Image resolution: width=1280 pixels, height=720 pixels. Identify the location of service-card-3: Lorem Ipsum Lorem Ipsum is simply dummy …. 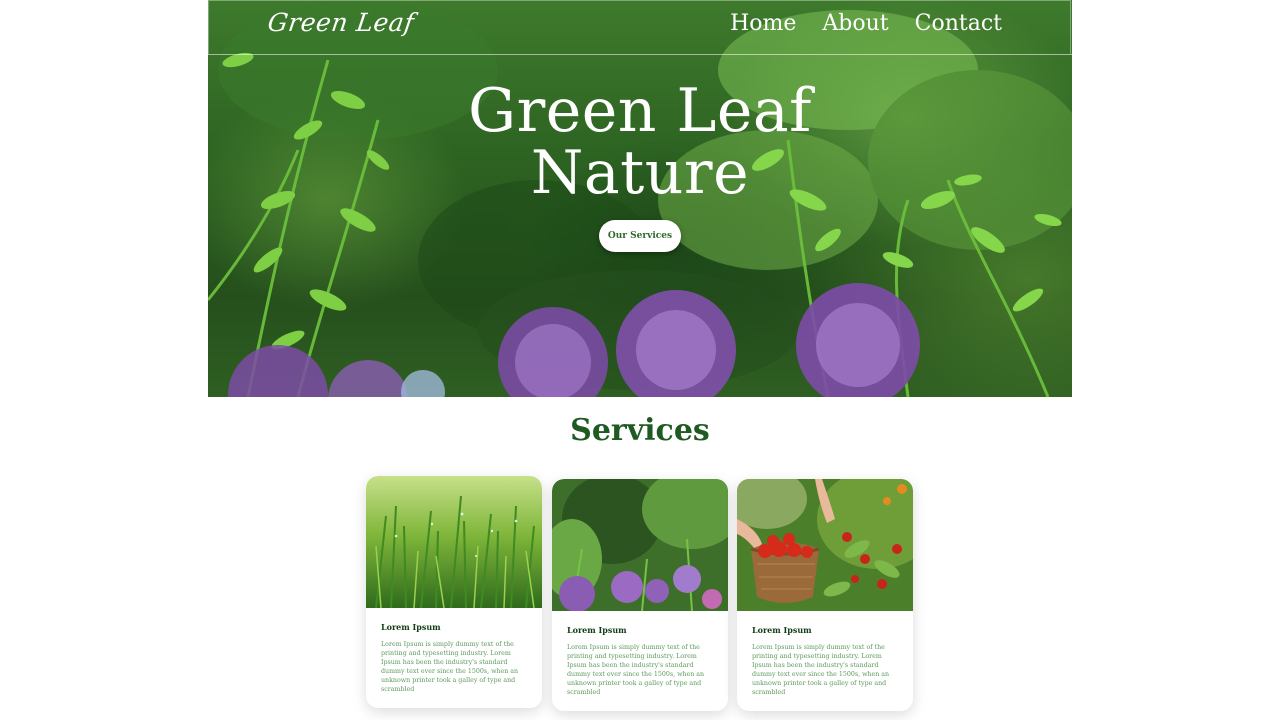
(825, 595).